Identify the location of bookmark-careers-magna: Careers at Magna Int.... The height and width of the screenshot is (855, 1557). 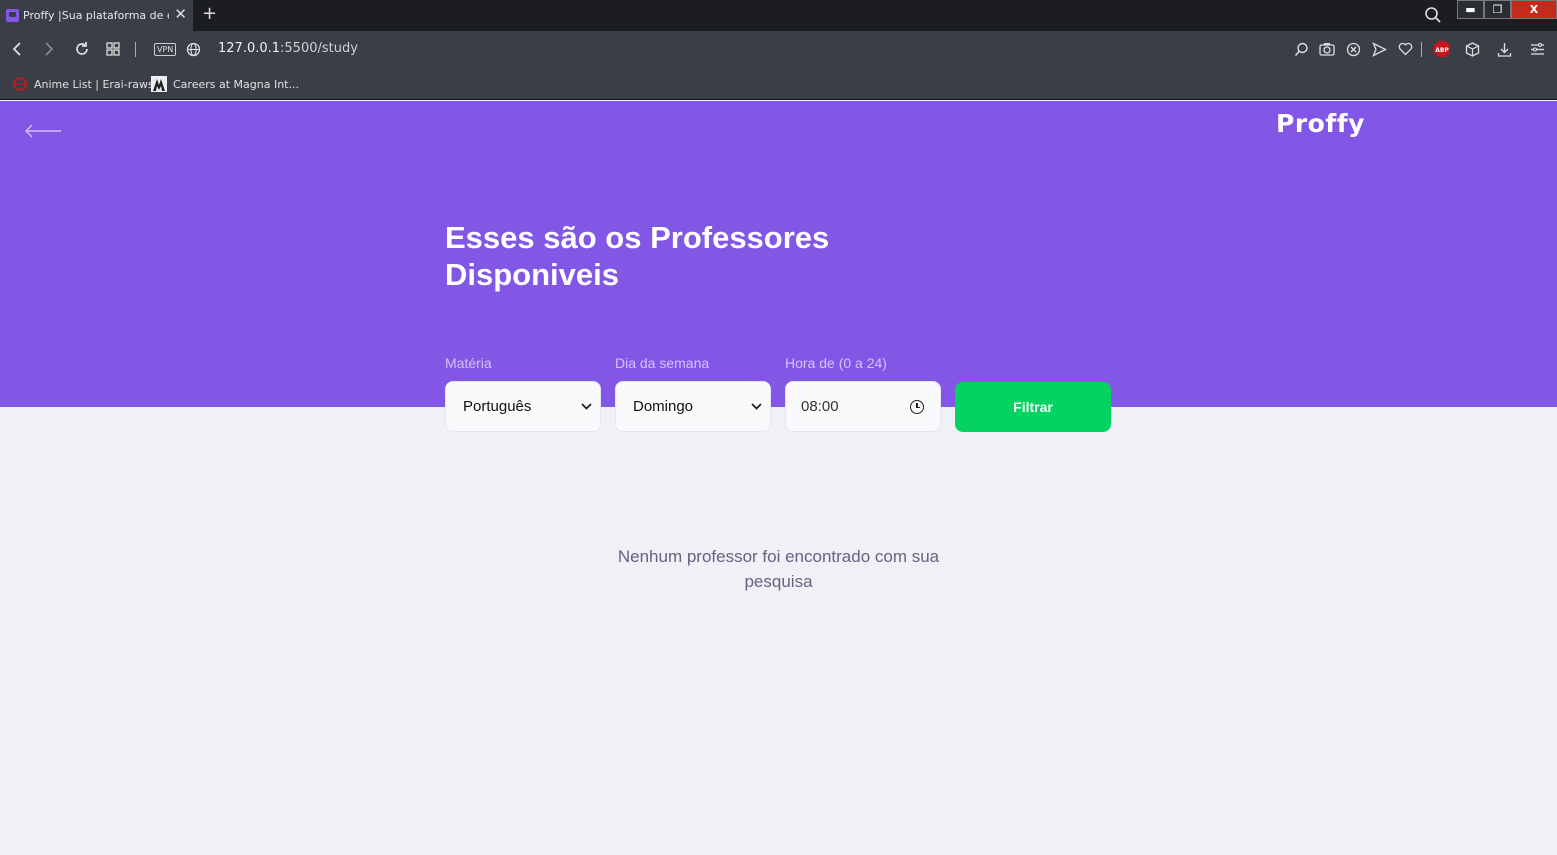
(225, 84).